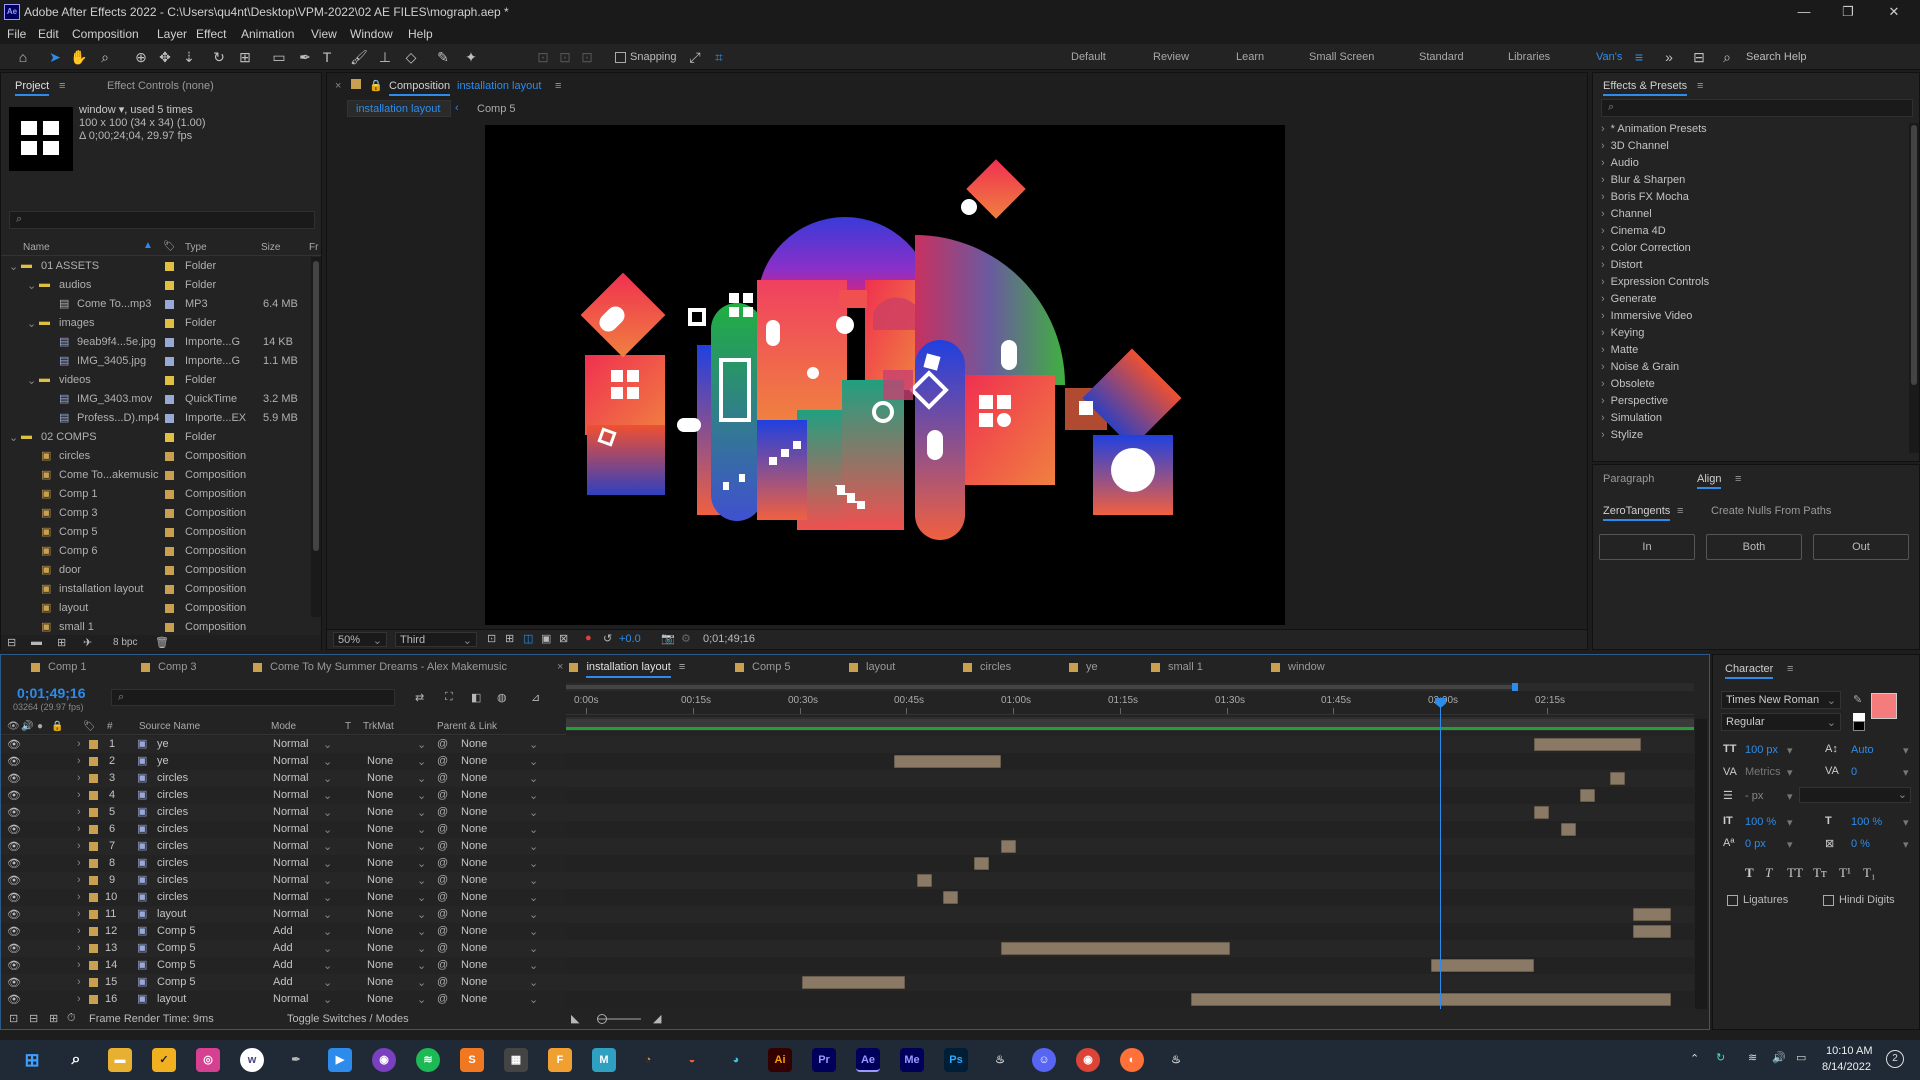  Describe the element at coordinates (471, 57) in the screenshot. I see `puppet-pin-icon: ✦` at that location.